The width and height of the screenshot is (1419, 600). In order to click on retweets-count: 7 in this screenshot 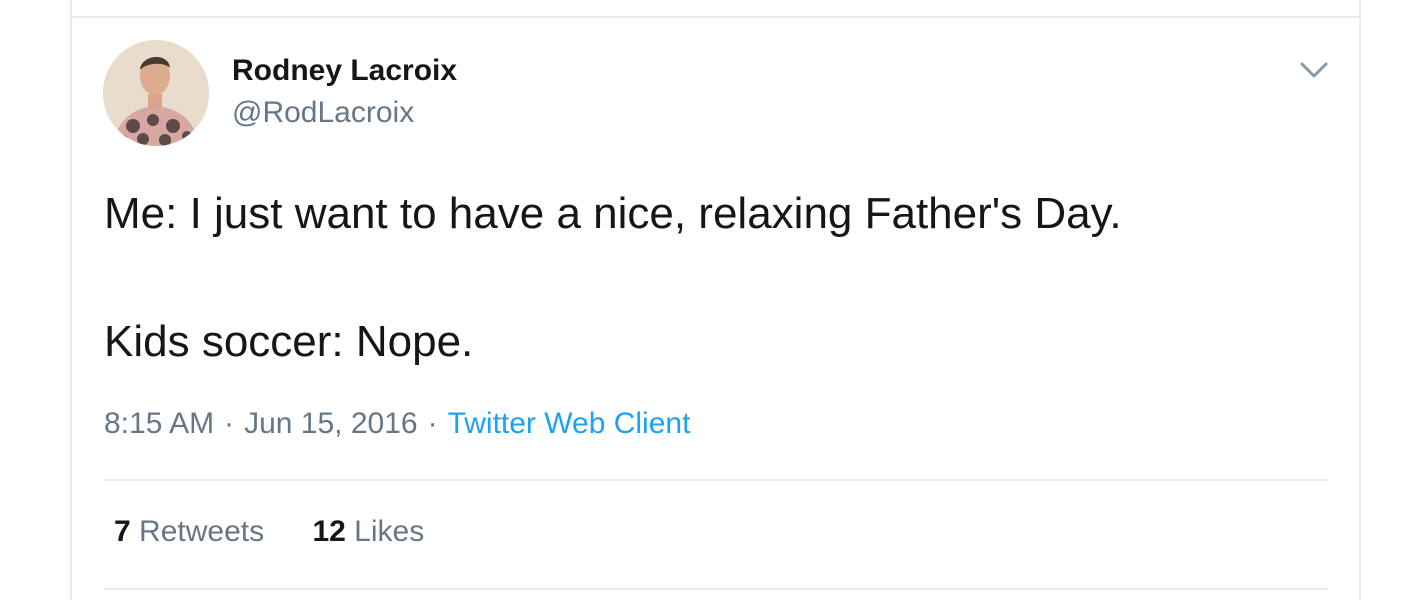, I will do `click(122, 531)`.